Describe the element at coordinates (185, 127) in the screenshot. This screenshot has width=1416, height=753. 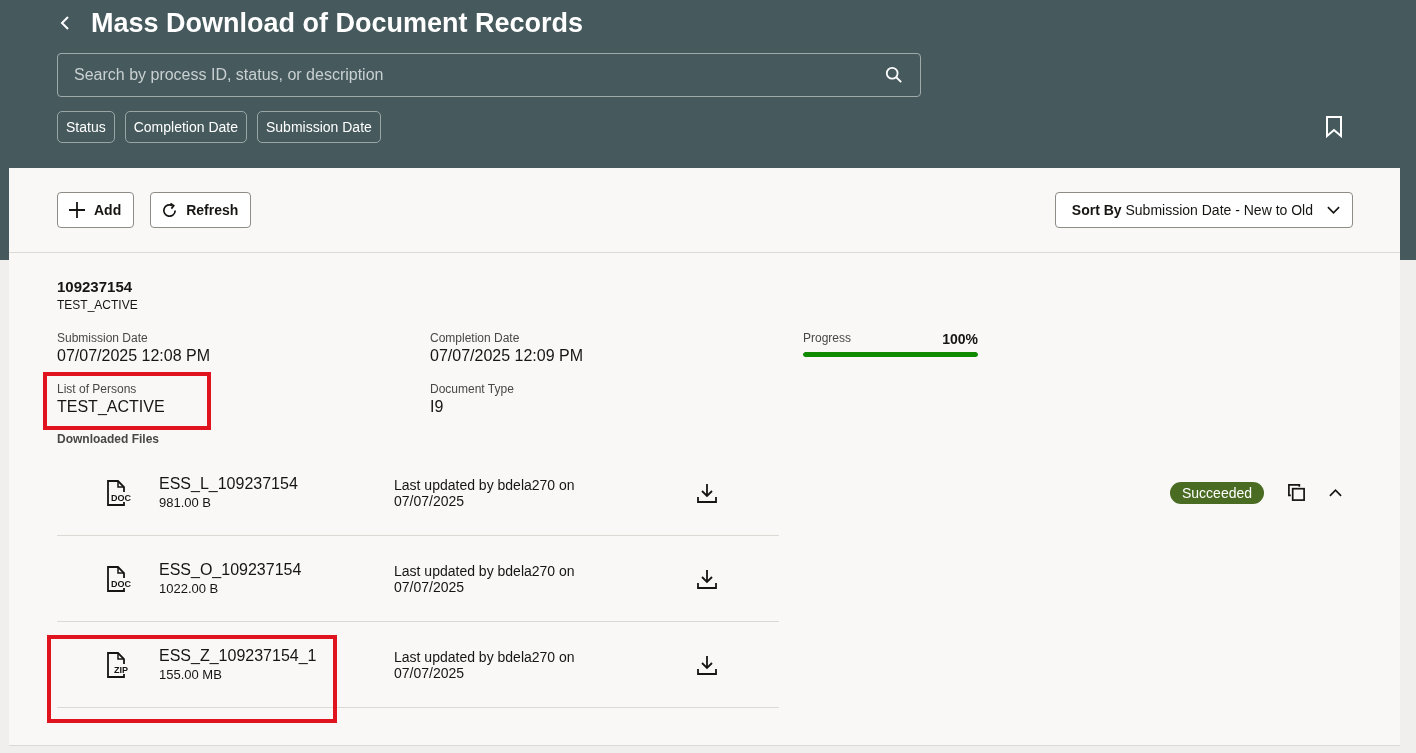
I see `filter-chip: Completion Date` at that location.